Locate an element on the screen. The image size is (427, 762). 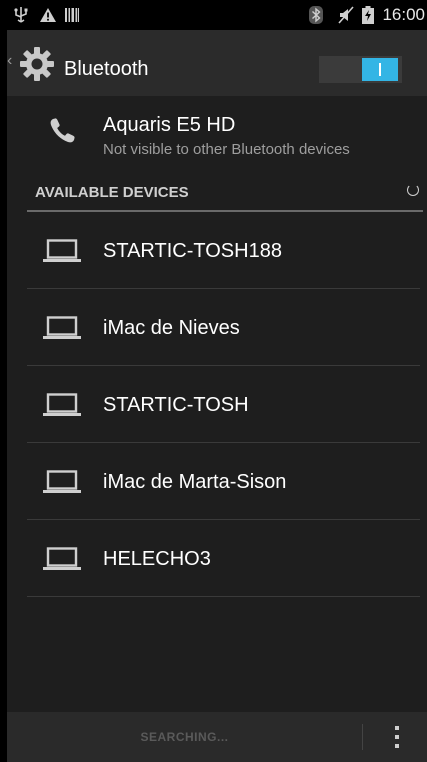
clock: 16:00 is located at coordinates (403, 14).